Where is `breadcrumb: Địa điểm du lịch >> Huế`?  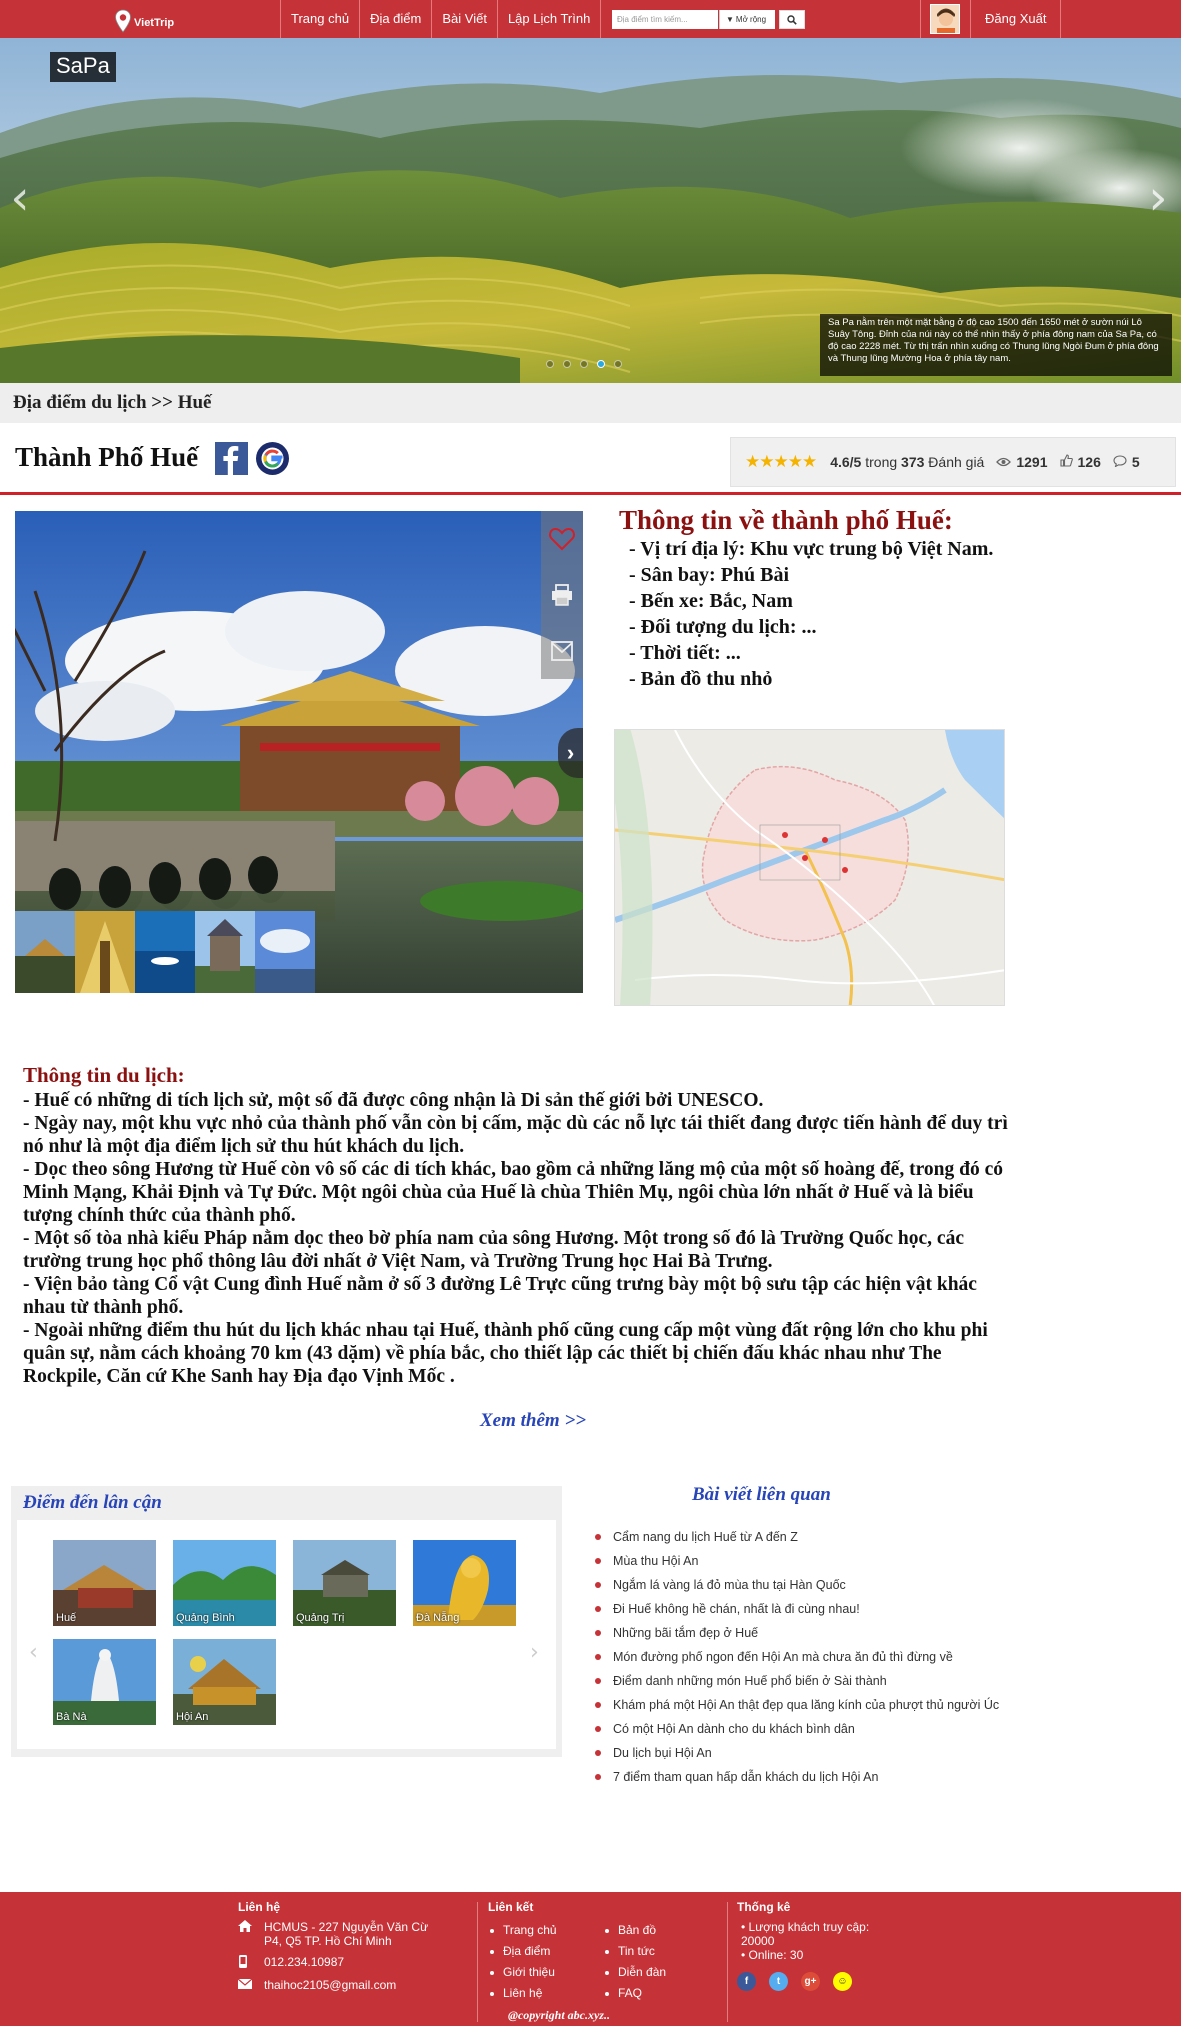 breadcrumb: Địa điểm du lịch >> Huế is located at coordinates (590, 403).